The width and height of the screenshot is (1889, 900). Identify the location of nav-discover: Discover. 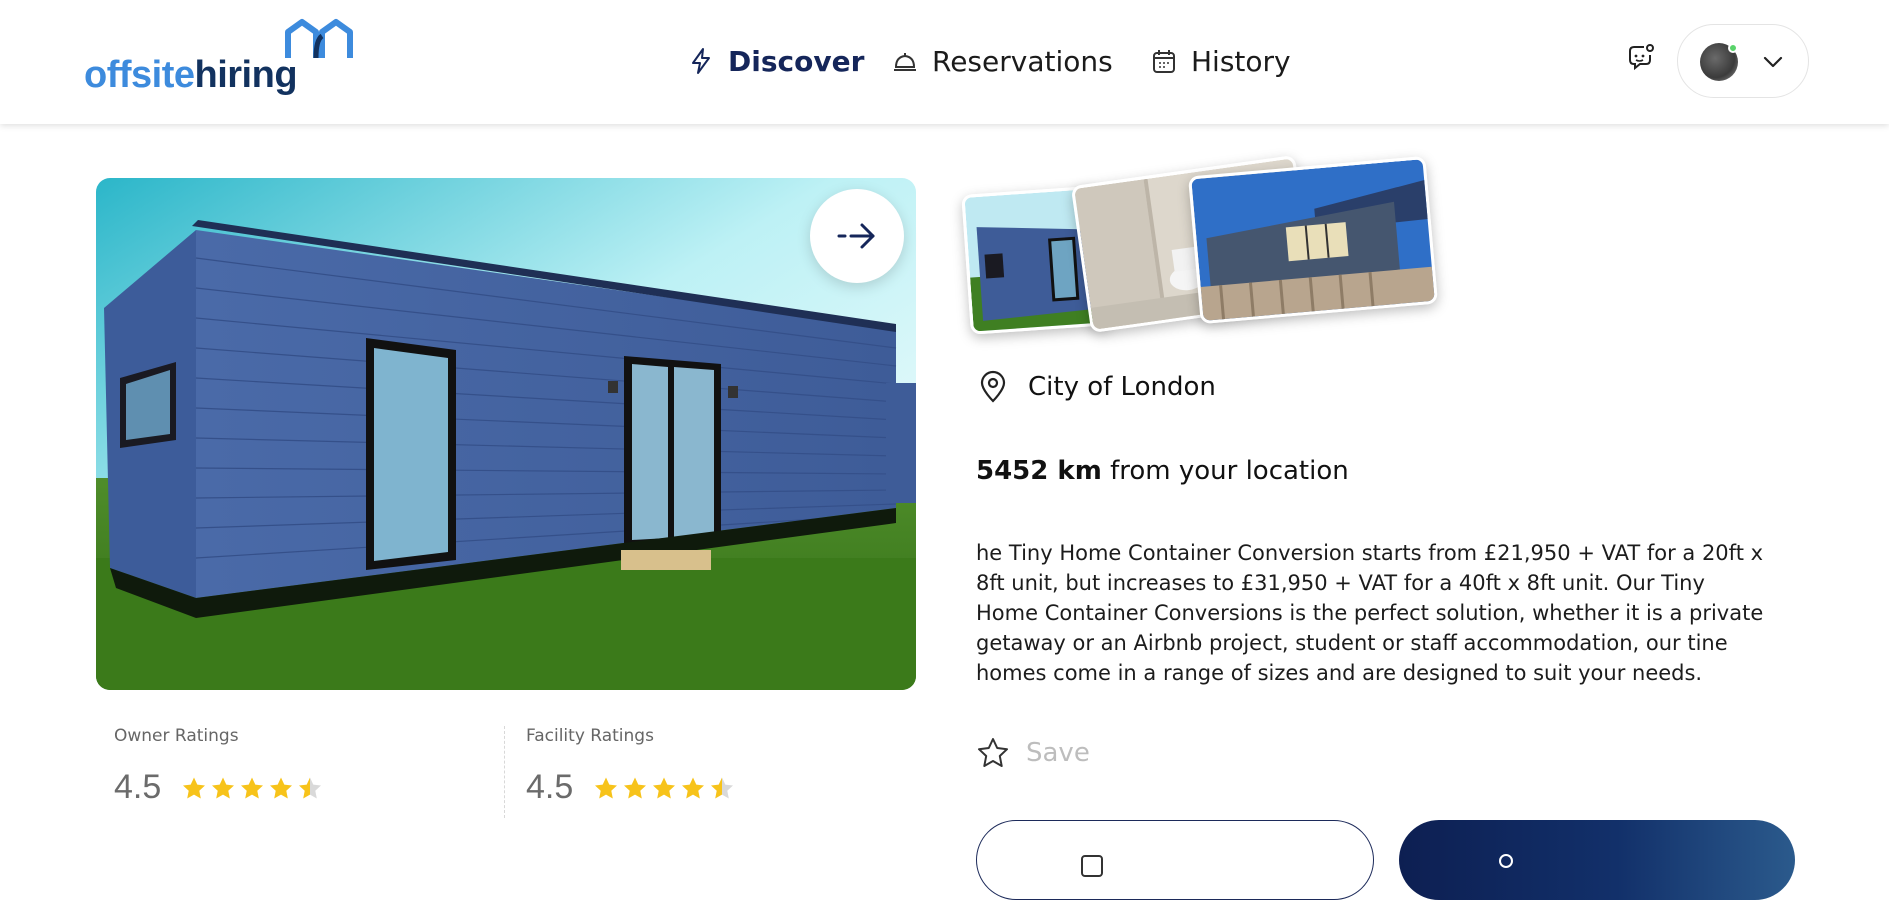
(775, 61).